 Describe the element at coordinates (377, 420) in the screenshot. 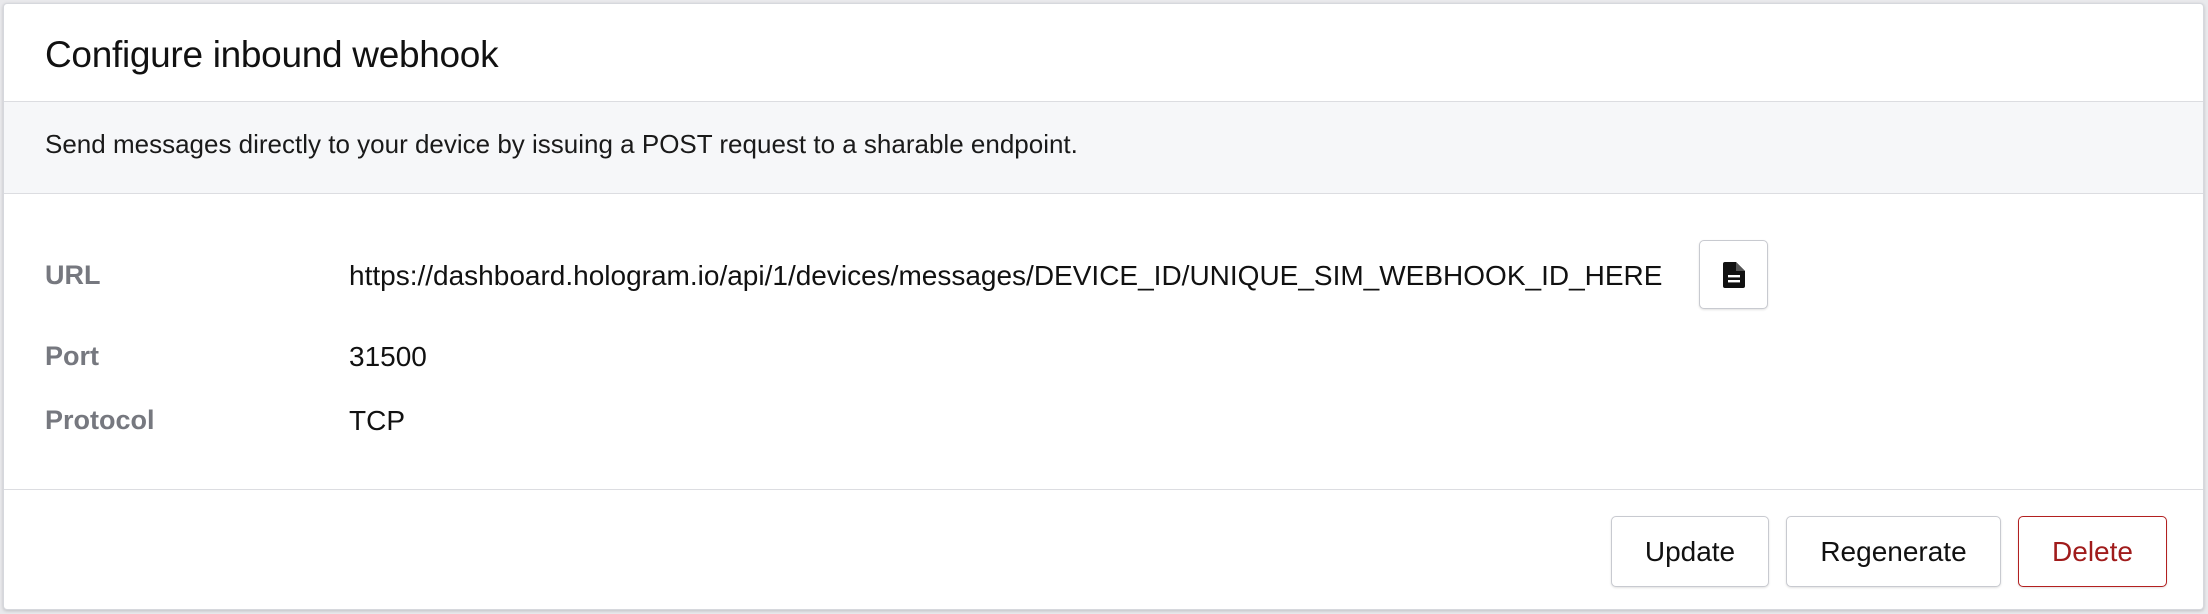

I see `protocol-value: TCP` at that location.